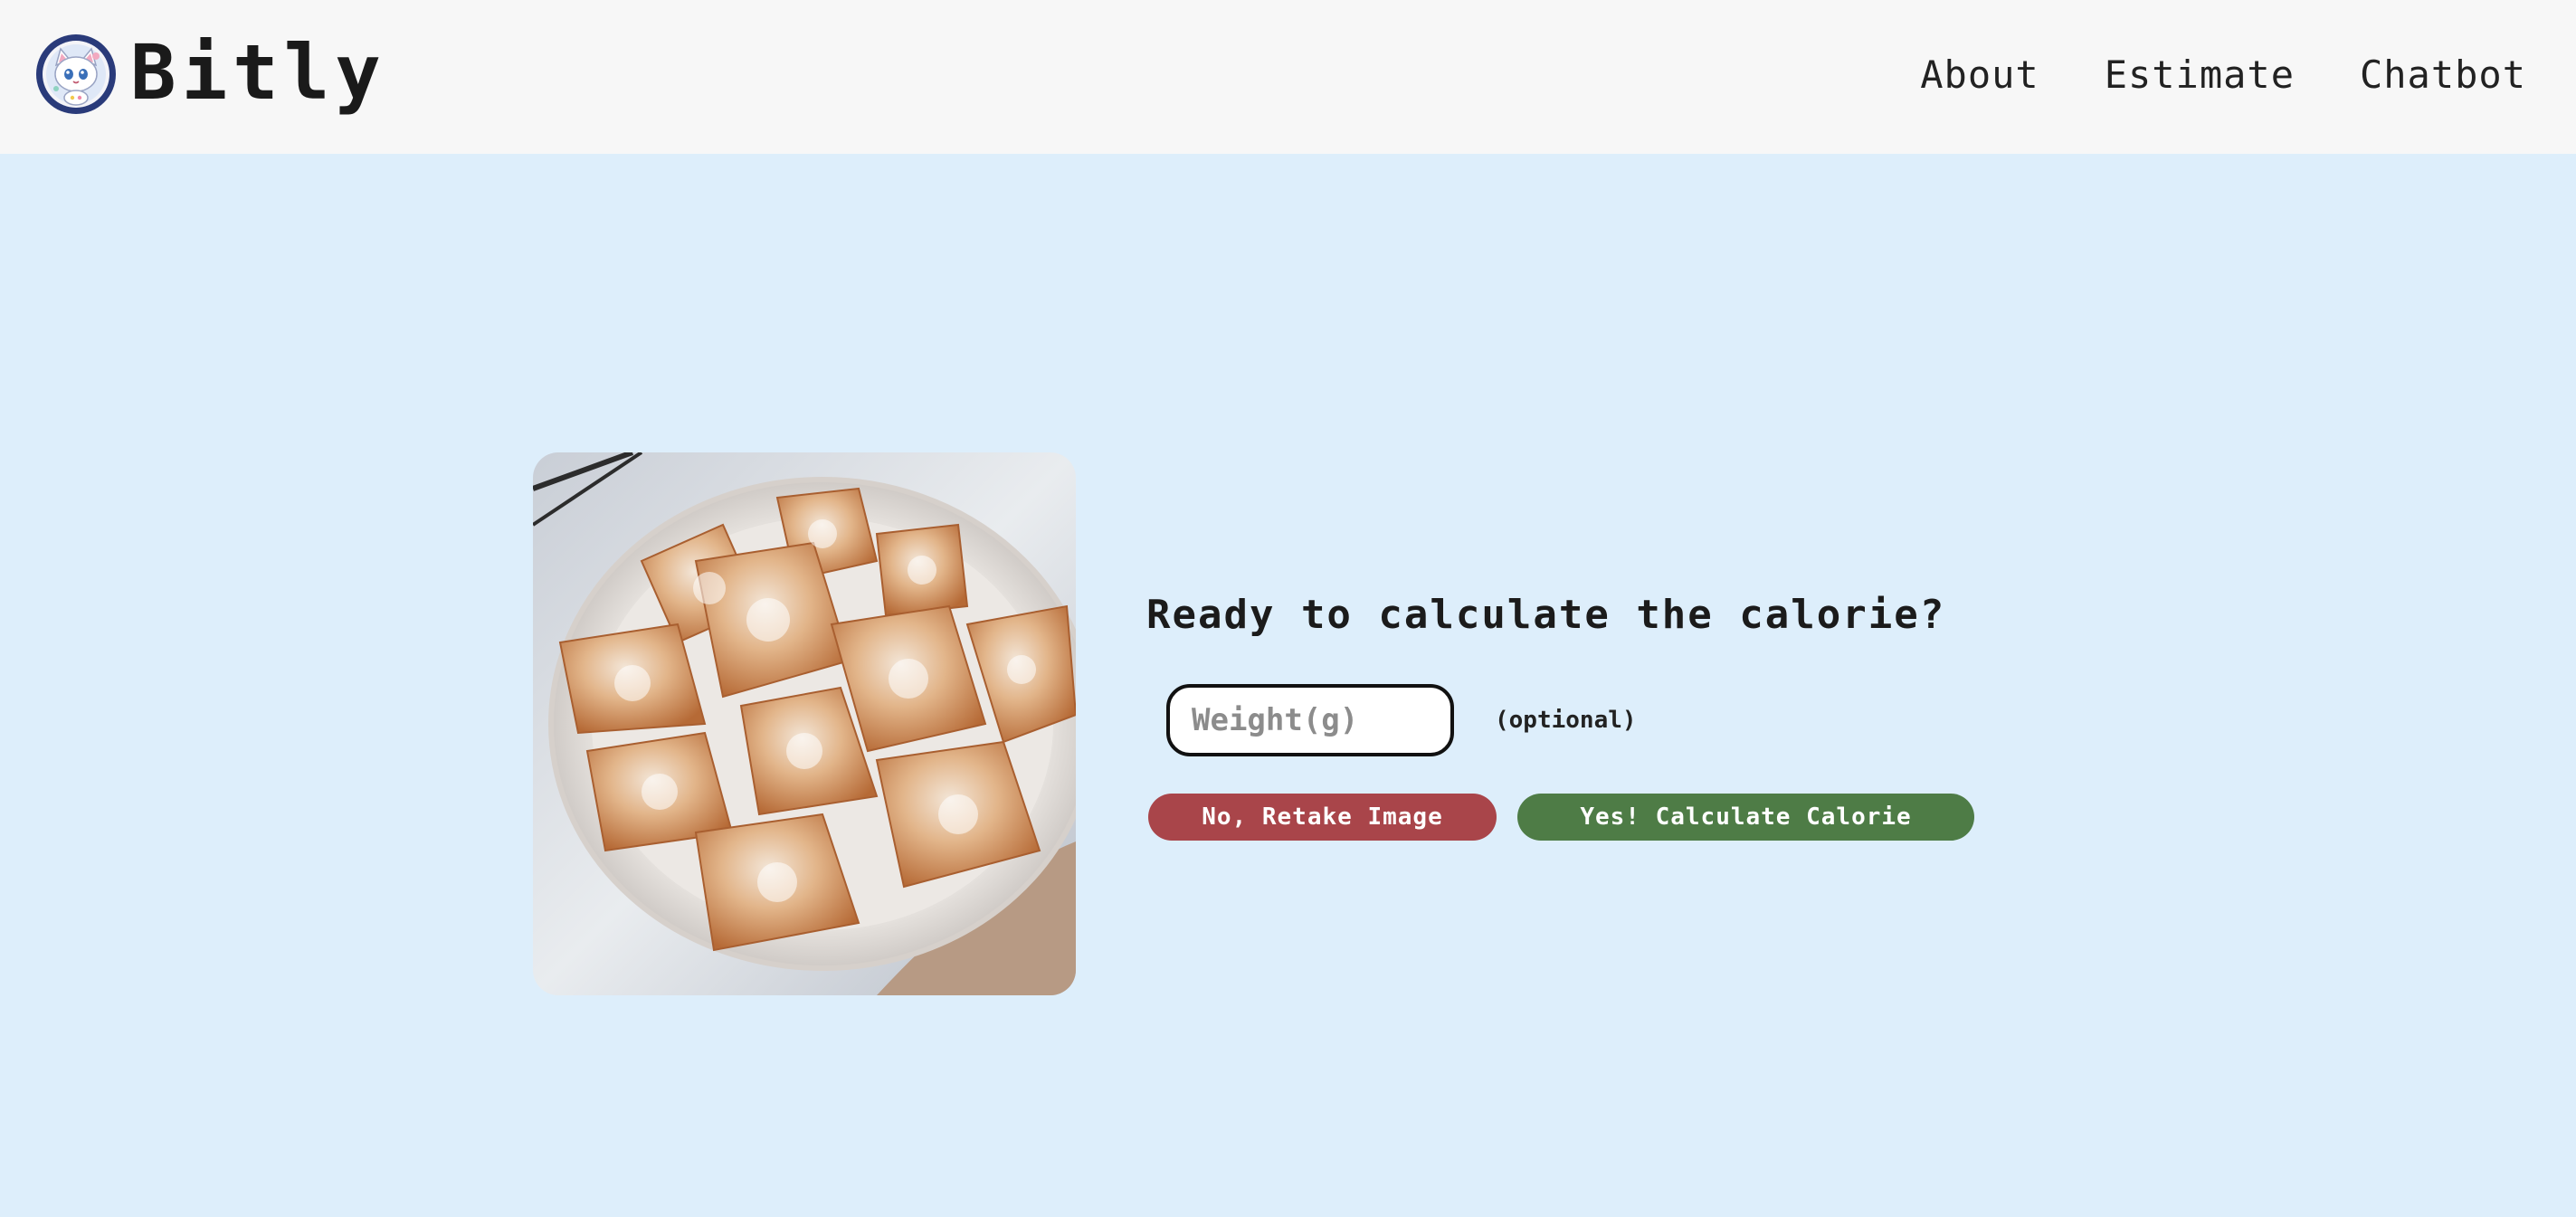  Describe the element at coordinates (1322, 817) in the screenshot. I see `retake-image-button: No, Retake Image` at that location.